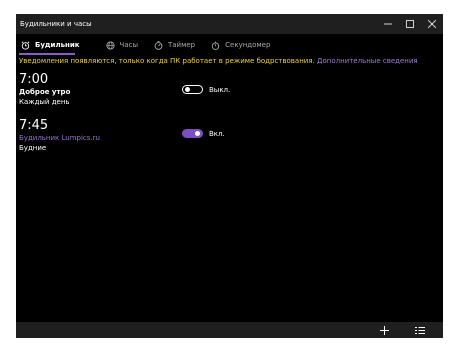 The height and width of the screenshot is (353, 474). What do you see at coordinates (128, 45) in the screenshot?
I see `tab-clock-label: Часы` at bounding box center [128, 45].